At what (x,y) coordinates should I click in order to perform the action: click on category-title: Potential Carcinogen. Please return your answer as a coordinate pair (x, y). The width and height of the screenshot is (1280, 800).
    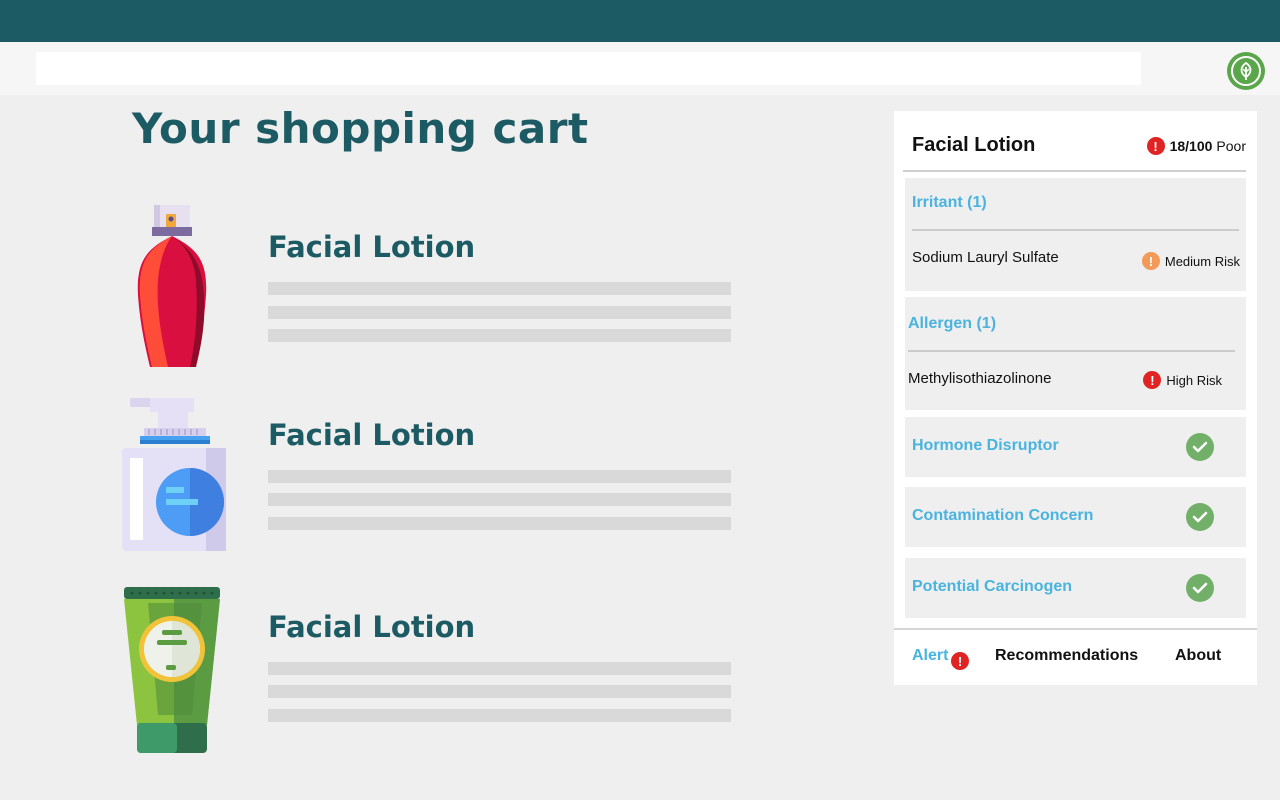
    Looking at the image, I should click on (992, 587).